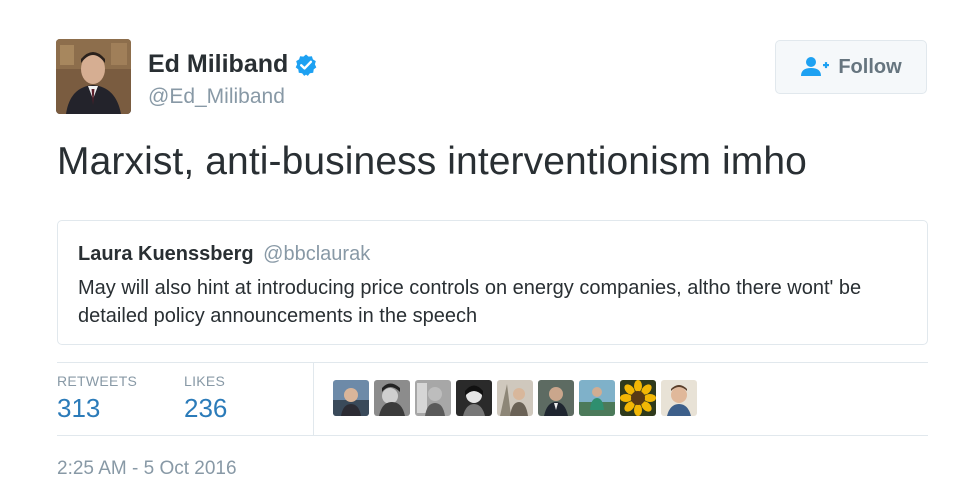 The height and width of the screenshot is (502, 980). I want to click on follow-button-label: Follow, so click(870, 66).